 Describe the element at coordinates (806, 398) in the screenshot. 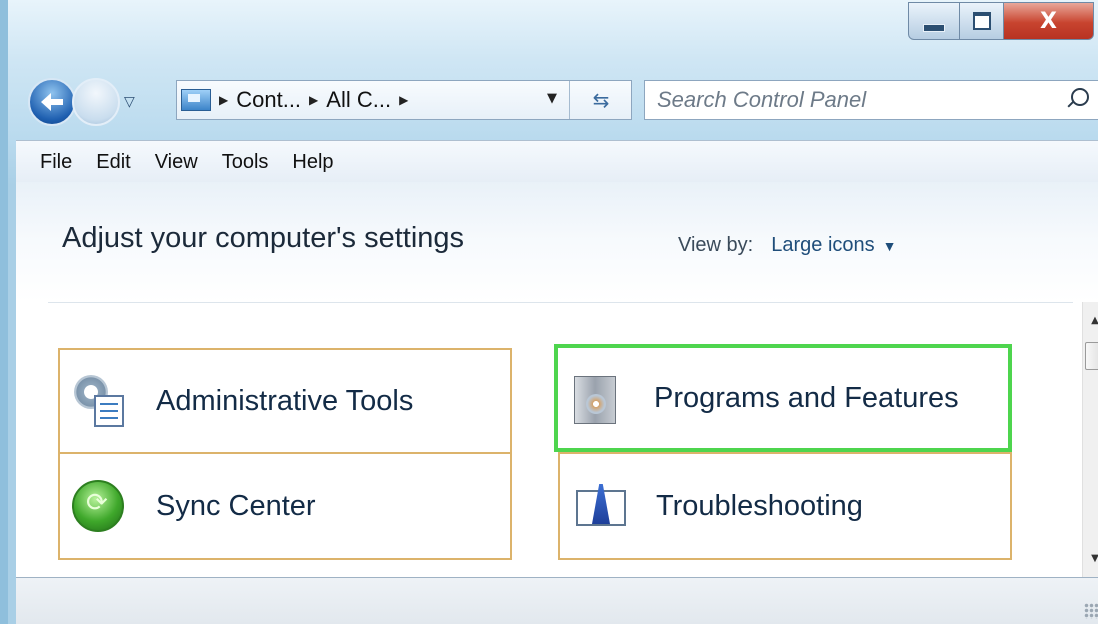

I see `item-label: Programs and Features` at that location.